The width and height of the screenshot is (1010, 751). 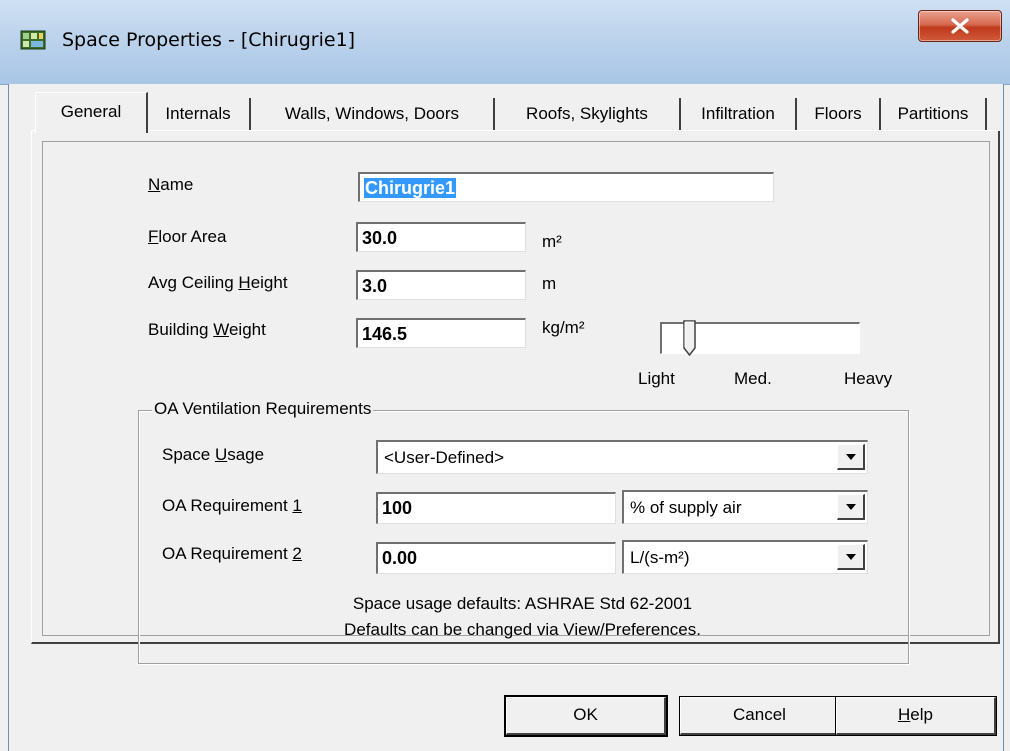 What do you see at coordinates (586, 716) in the screenshot?
I see `ok-button: OK` at bounding box center [586, 716].